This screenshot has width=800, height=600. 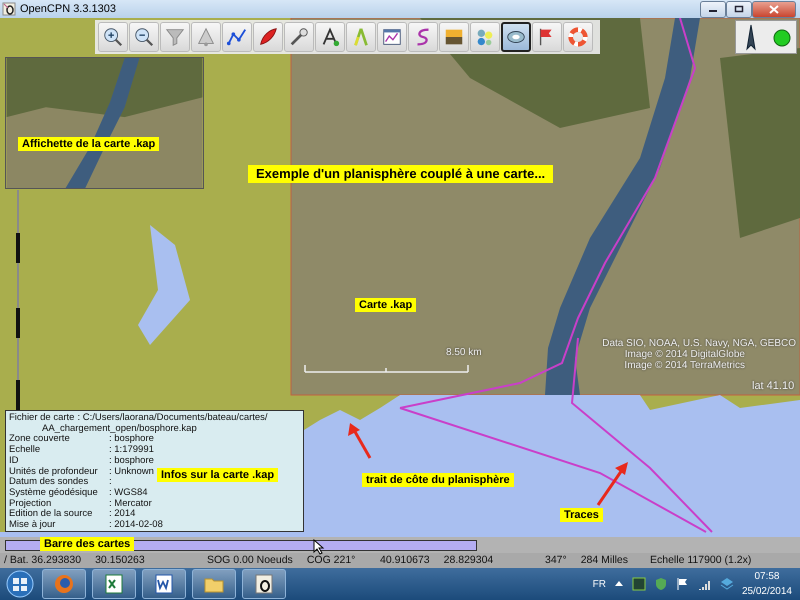 What do you see at coordinates (14, 461) in the screenshot?
I see `info-label: ID` at bounding box center [14, 461].